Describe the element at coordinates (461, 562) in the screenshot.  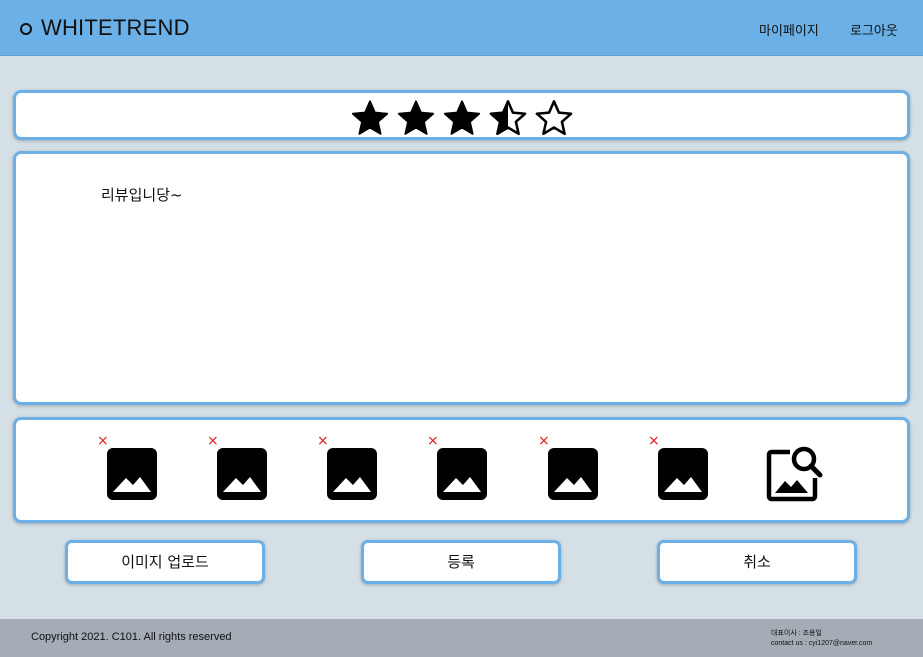
I see `submit-button: 등록` at that location.